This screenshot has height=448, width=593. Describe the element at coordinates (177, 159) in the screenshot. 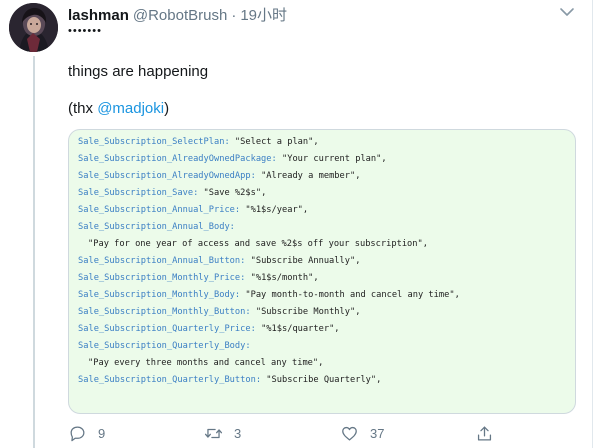

I see `code-key: Sale_Subscription_AlreadyOwnedPackage:` at that location.